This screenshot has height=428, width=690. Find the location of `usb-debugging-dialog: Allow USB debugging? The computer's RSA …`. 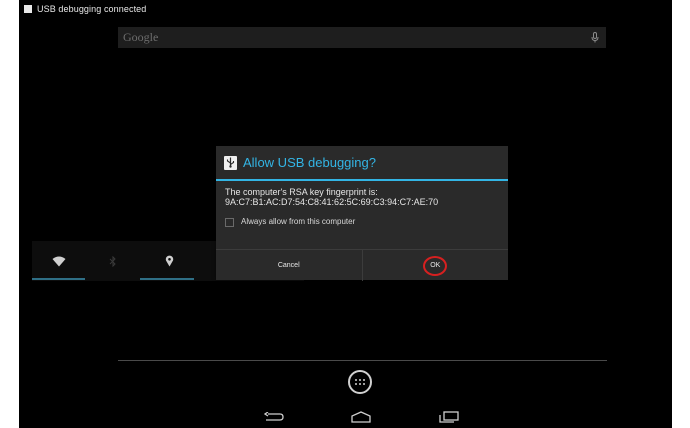

usb-debugging-dialog: Allow USB debugging? The computer's RSA … is located at coordinates (362, 213).